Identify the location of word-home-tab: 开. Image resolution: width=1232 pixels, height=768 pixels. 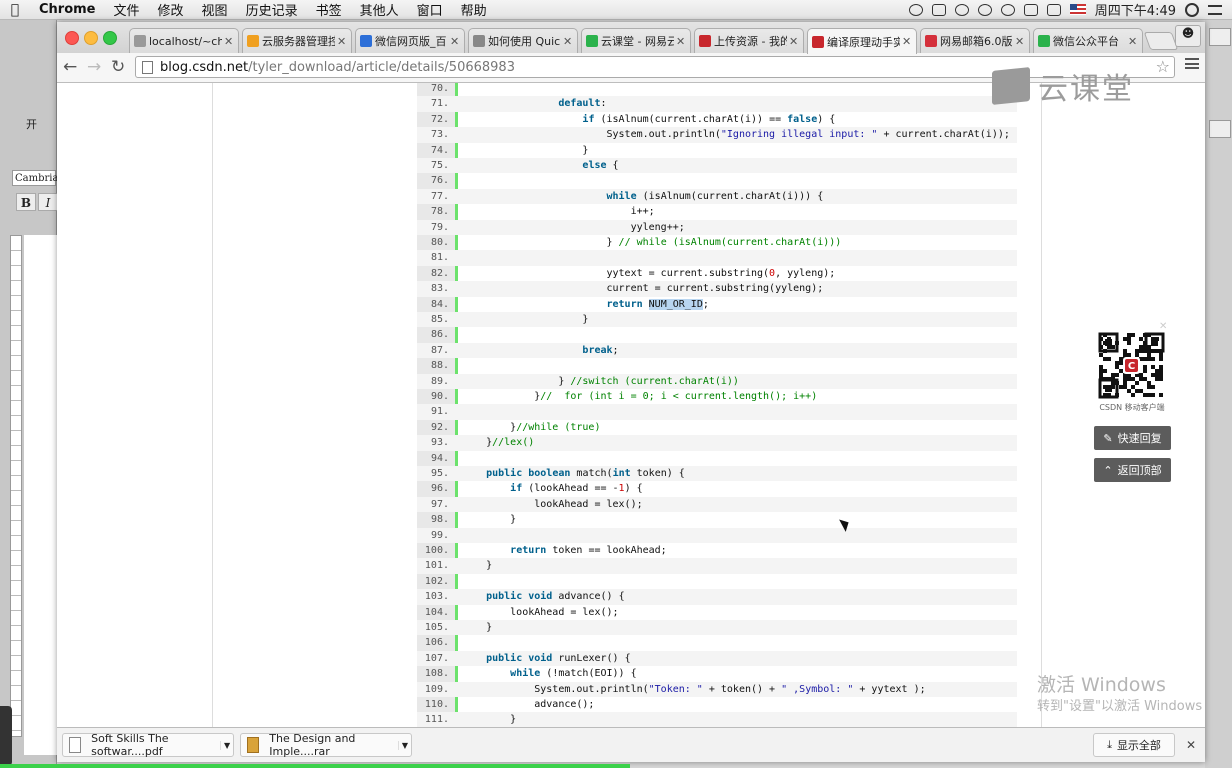
(31, 124).